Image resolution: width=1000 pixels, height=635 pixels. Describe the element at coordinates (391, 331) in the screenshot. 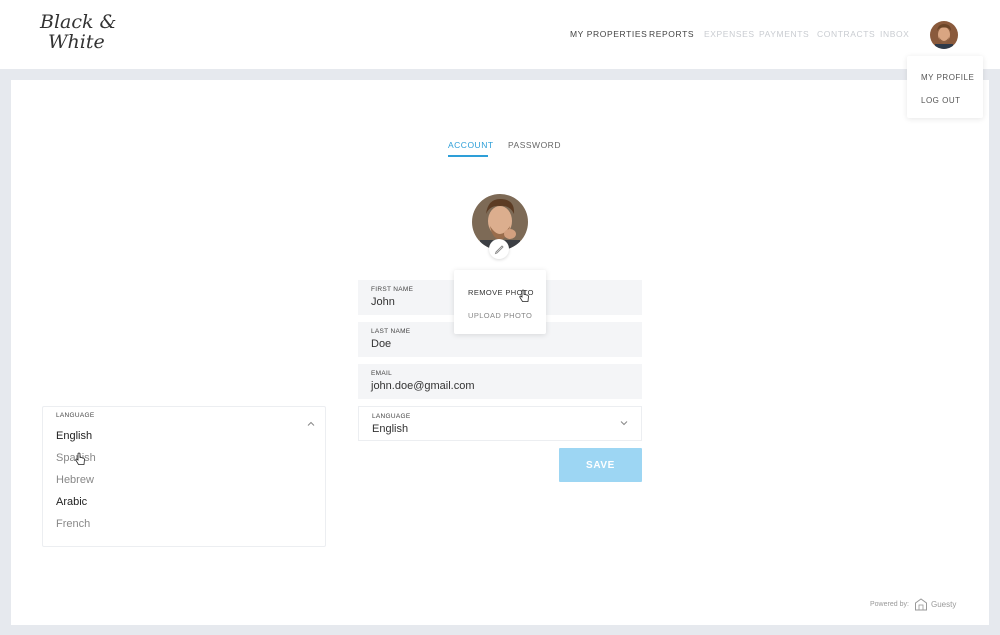

I see `last-name-label: LAST NAME` at that location.